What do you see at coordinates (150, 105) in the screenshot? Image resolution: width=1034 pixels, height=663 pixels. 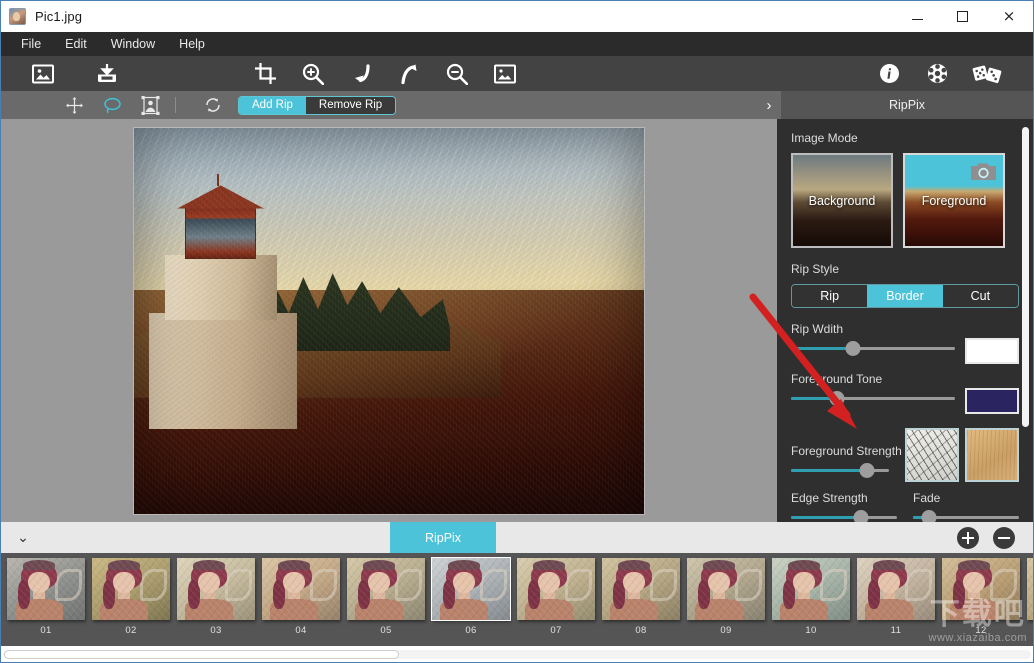 I see `transform-tool-icon` at bounding box center [150, 105].